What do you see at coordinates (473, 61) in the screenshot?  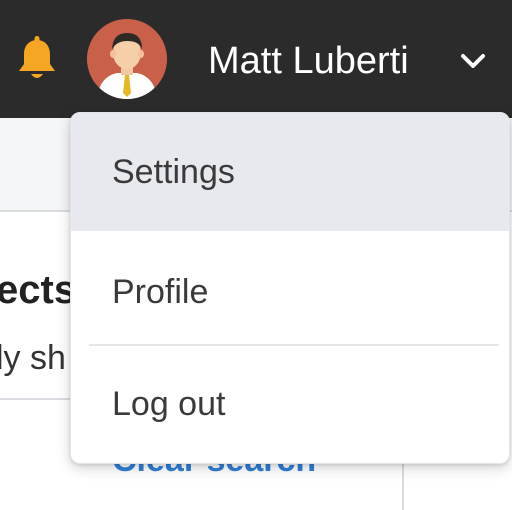 I see `chevron-down-icon` at bounding box center [473, 61].